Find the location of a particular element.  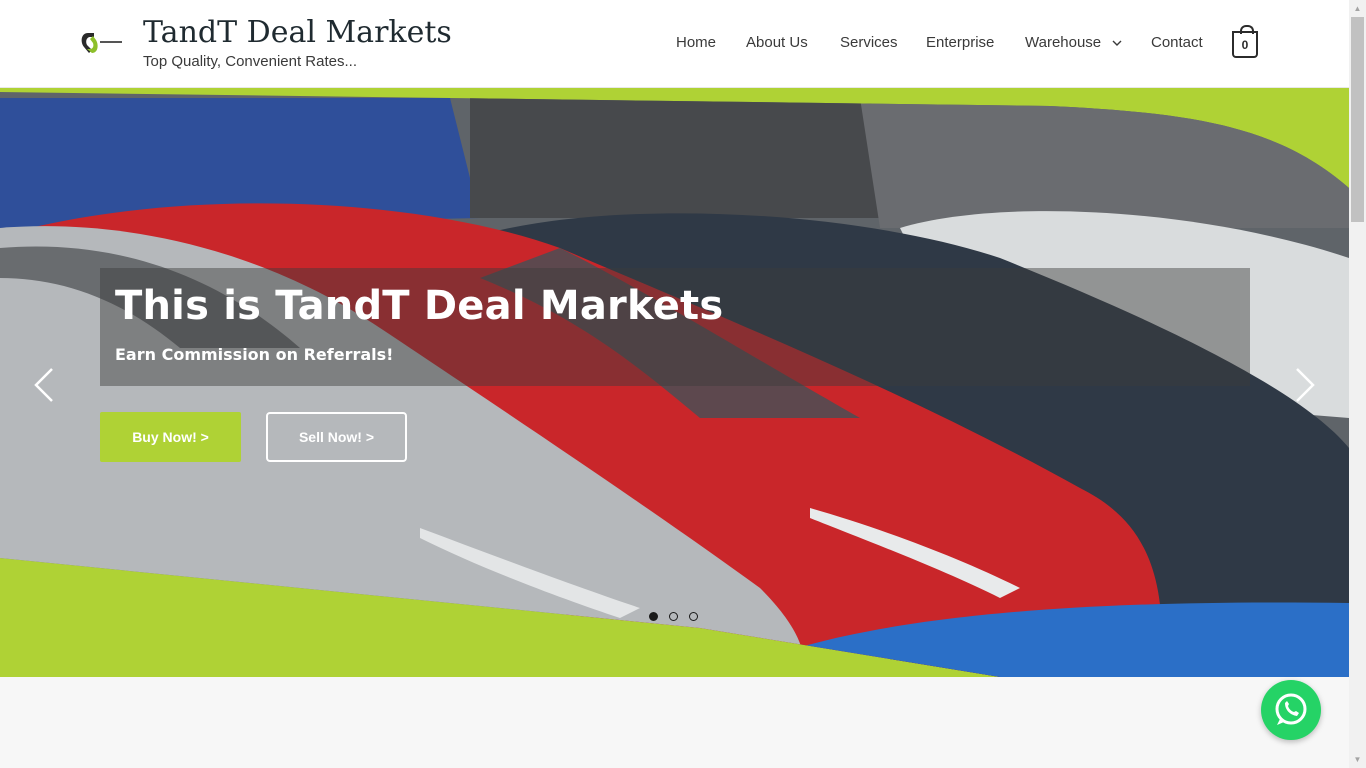

buy-now-button: Buy Now! > is located at coordinates (170, 437).